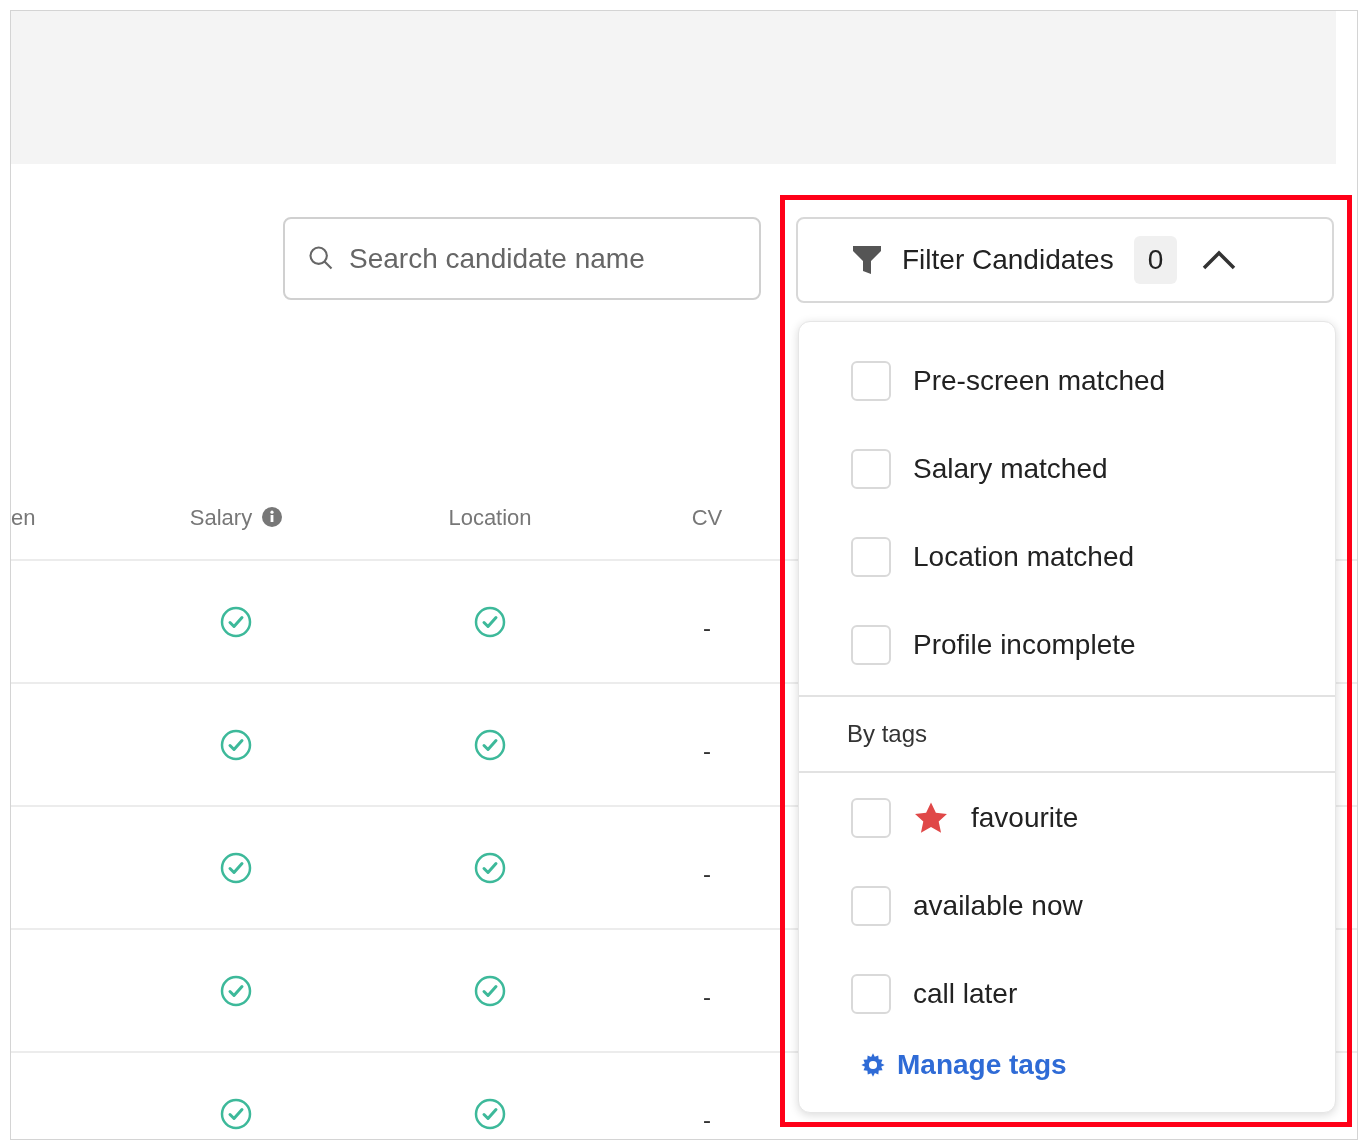  Describe the element at coordinates (1010, 469) in the screenshot. I see `option-label: Salary matched` at that location.